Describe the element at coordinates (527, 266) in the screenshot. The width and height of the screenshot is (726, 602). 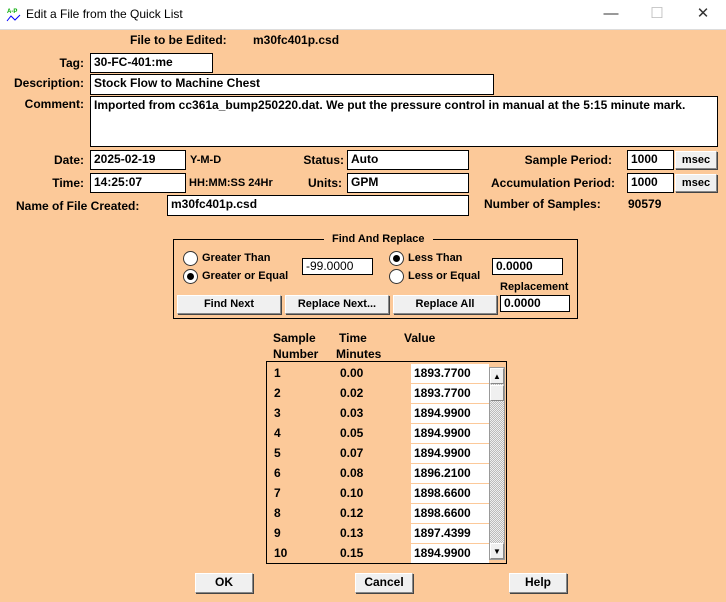
I see `upper-value-input: 0.0000` at that location.